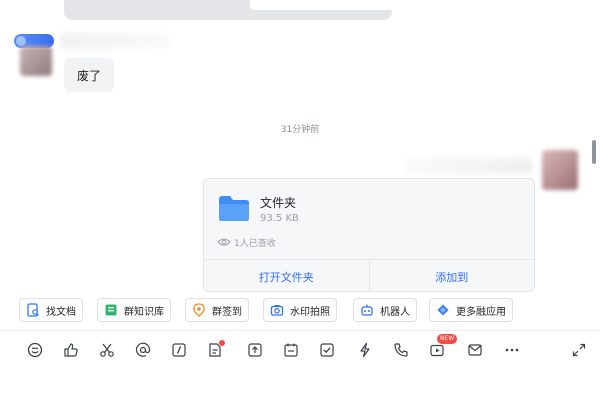  I want to click on chat-scrollbar-track, so click(594, 195).